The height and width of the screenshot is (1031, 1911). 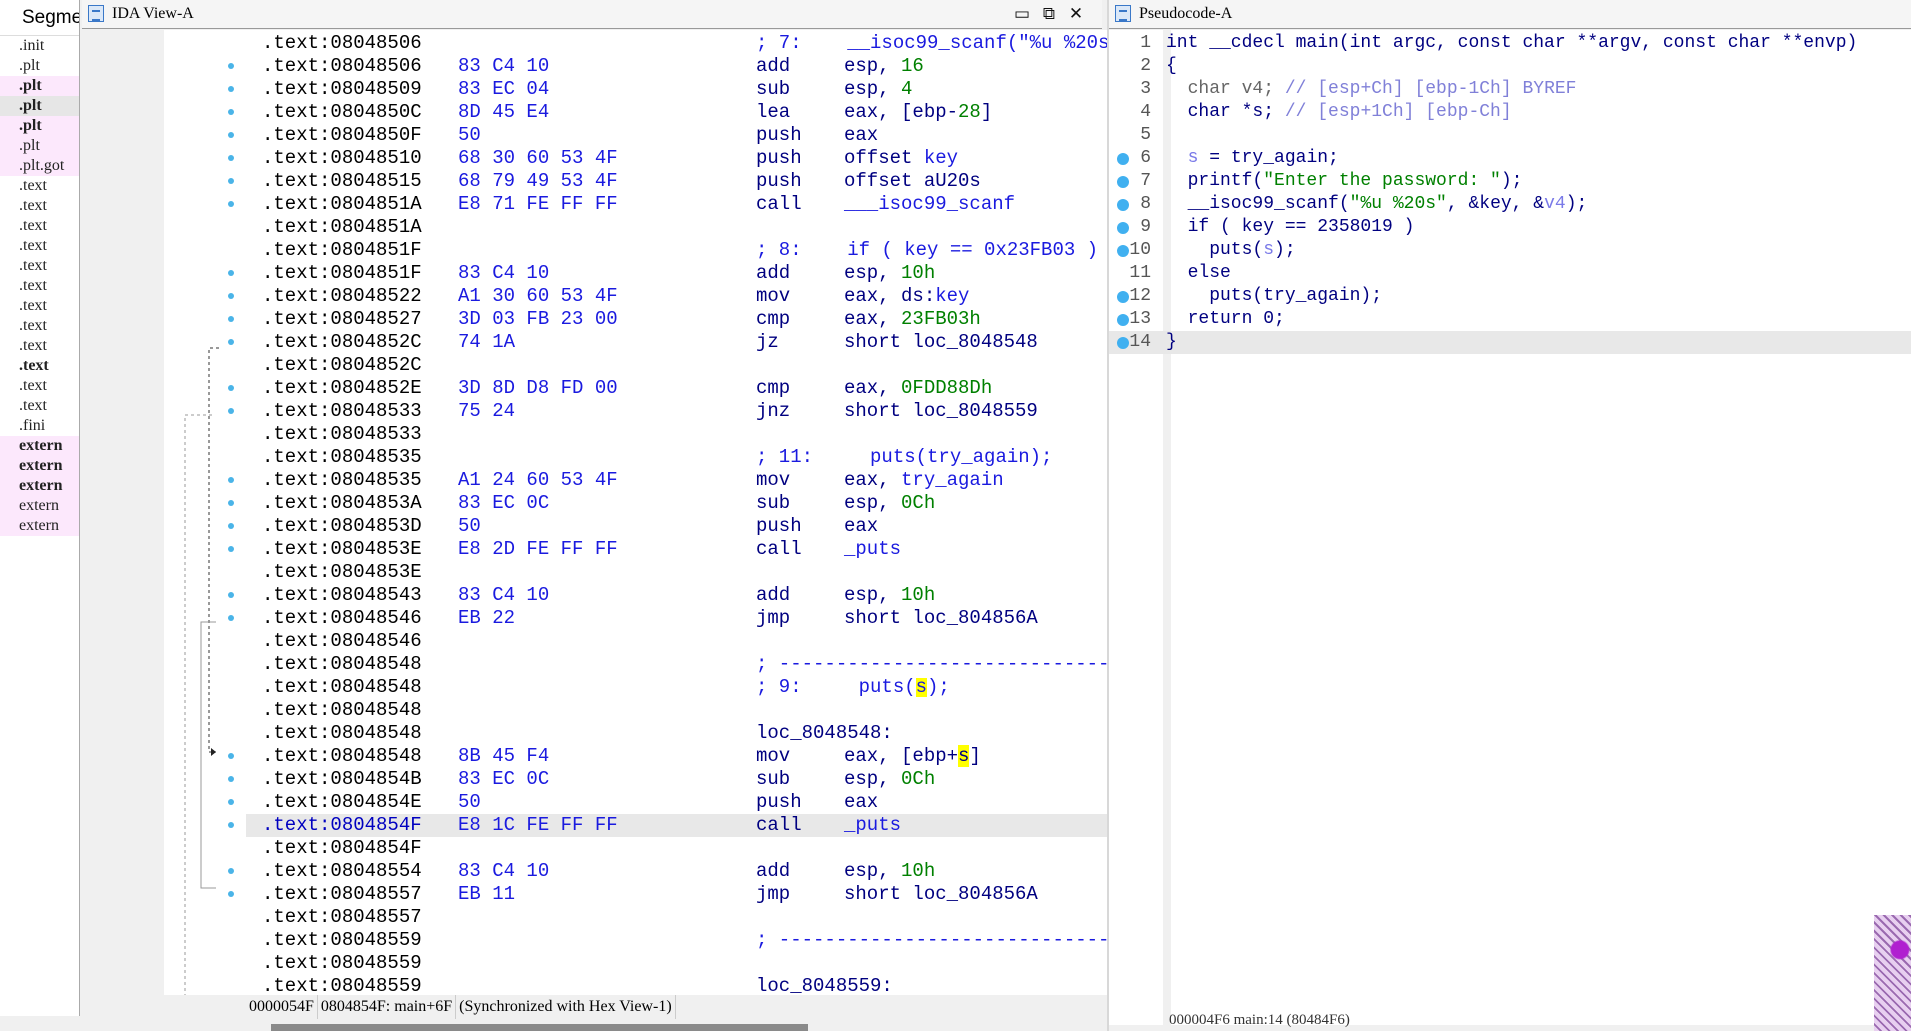 I want to click on disasm-row: .text:0804853D 50 push eax, so click(x=702, y=526).